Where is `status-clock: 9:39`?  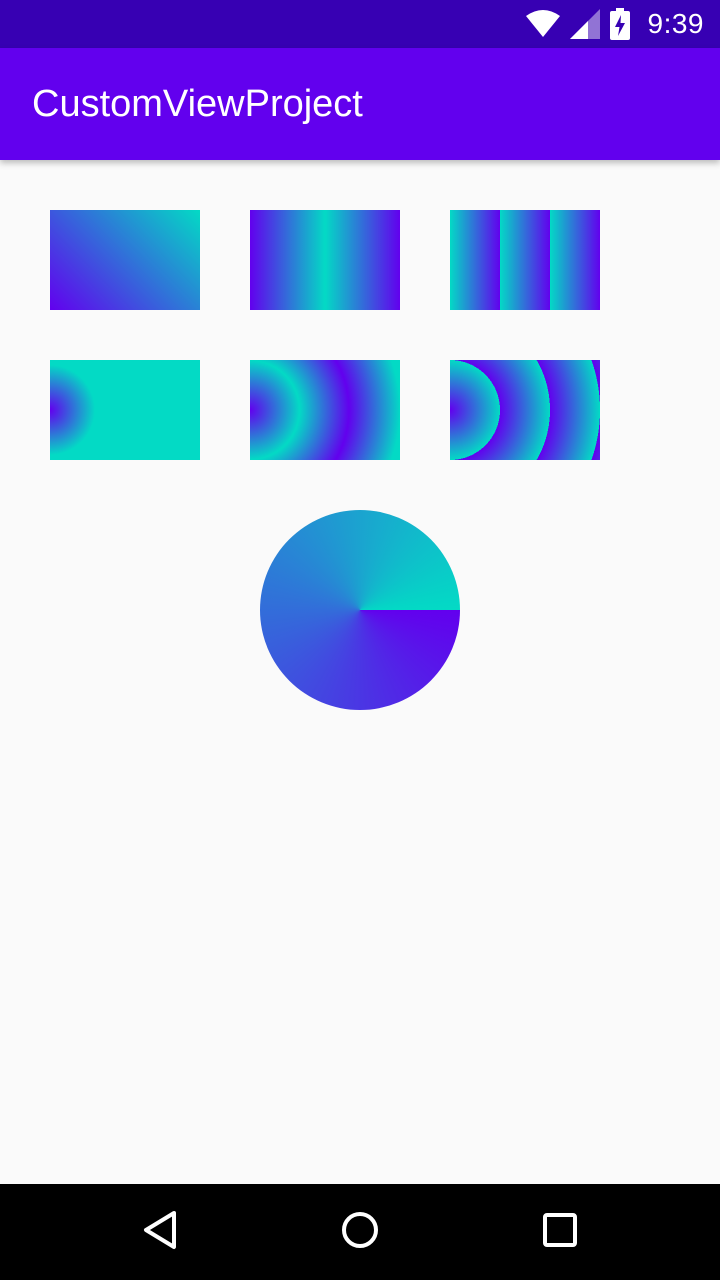
status-clock: 9:39 is located at coordinates (675, 23).